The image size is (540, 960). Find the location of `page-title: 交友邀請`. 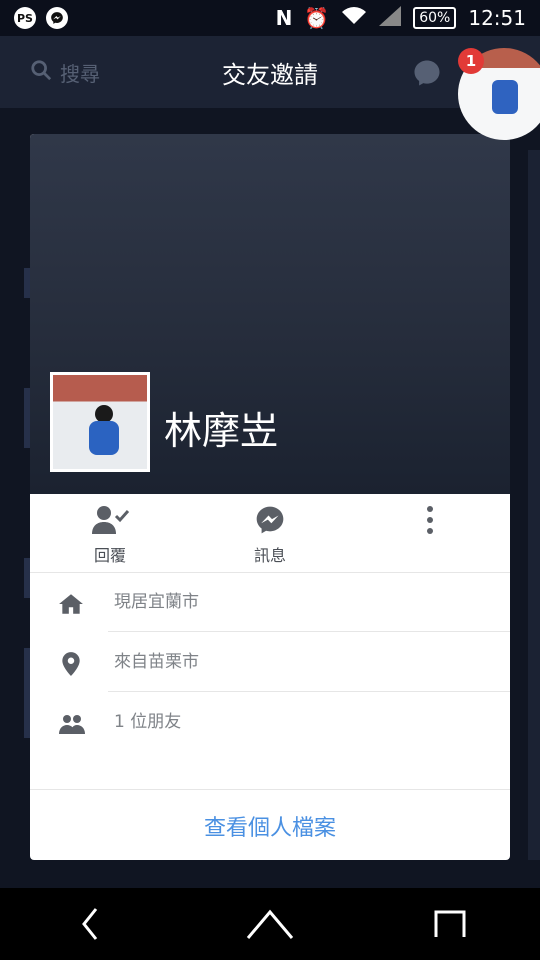

page-title: 交友邀請 is located at coordinates (270, 74).